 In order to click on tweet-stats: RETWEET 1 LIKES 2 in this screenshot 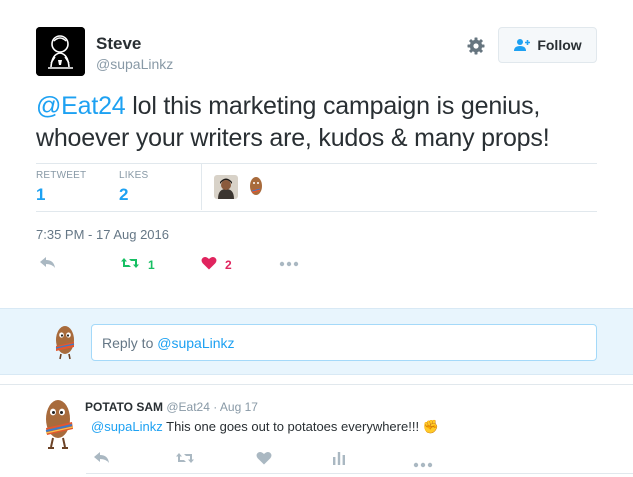, I will do `click(316, 187)`.